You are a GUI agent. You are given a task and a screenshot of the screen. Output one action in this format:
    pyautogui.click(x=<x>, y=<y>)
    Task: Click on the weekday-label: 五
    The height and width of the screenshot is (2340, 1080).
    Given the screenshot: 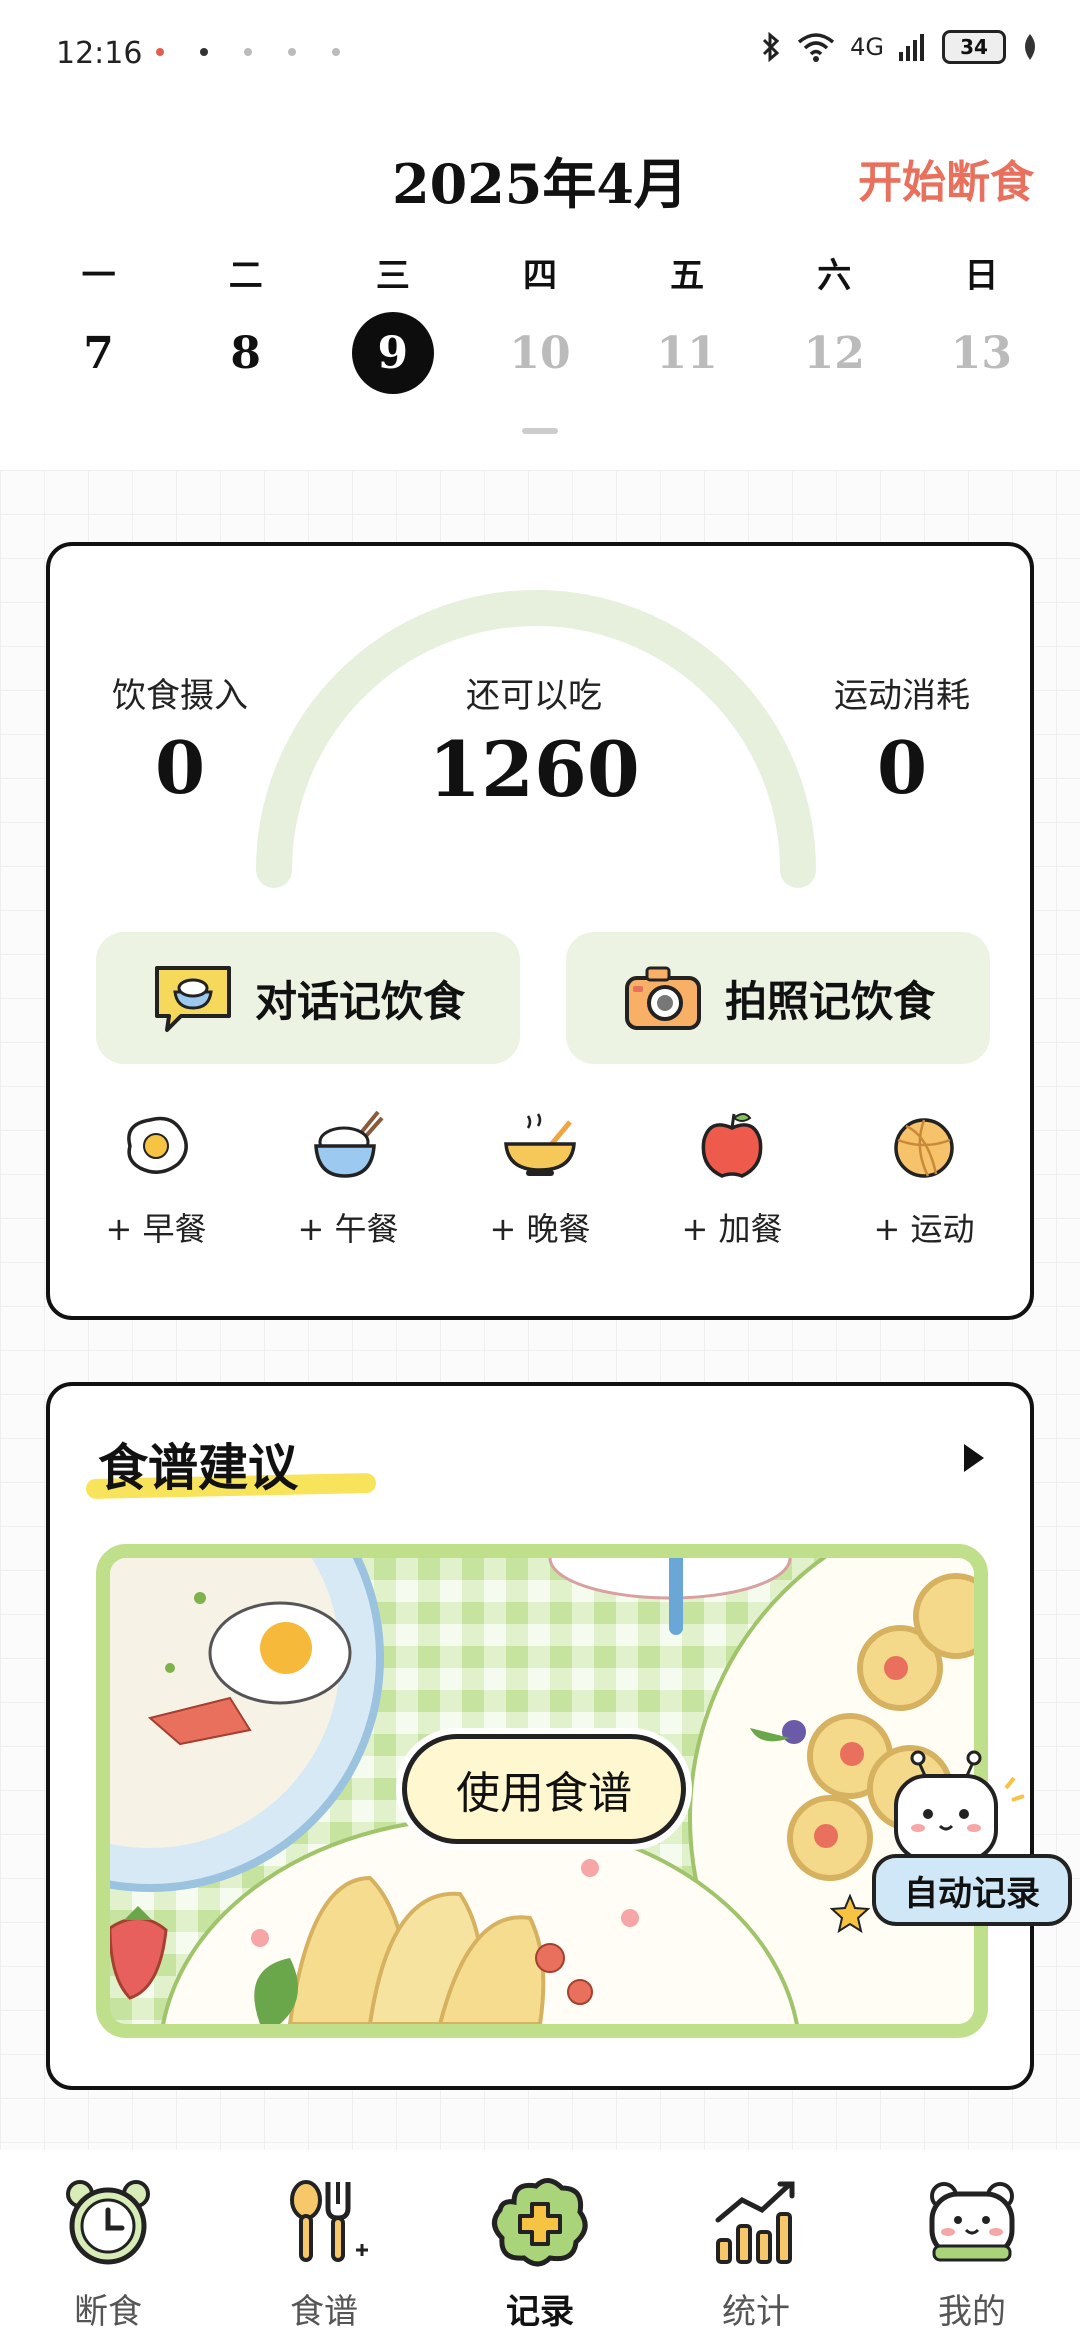 What is the action you would take?
    pyautogui.click(x=687, y=276)
    